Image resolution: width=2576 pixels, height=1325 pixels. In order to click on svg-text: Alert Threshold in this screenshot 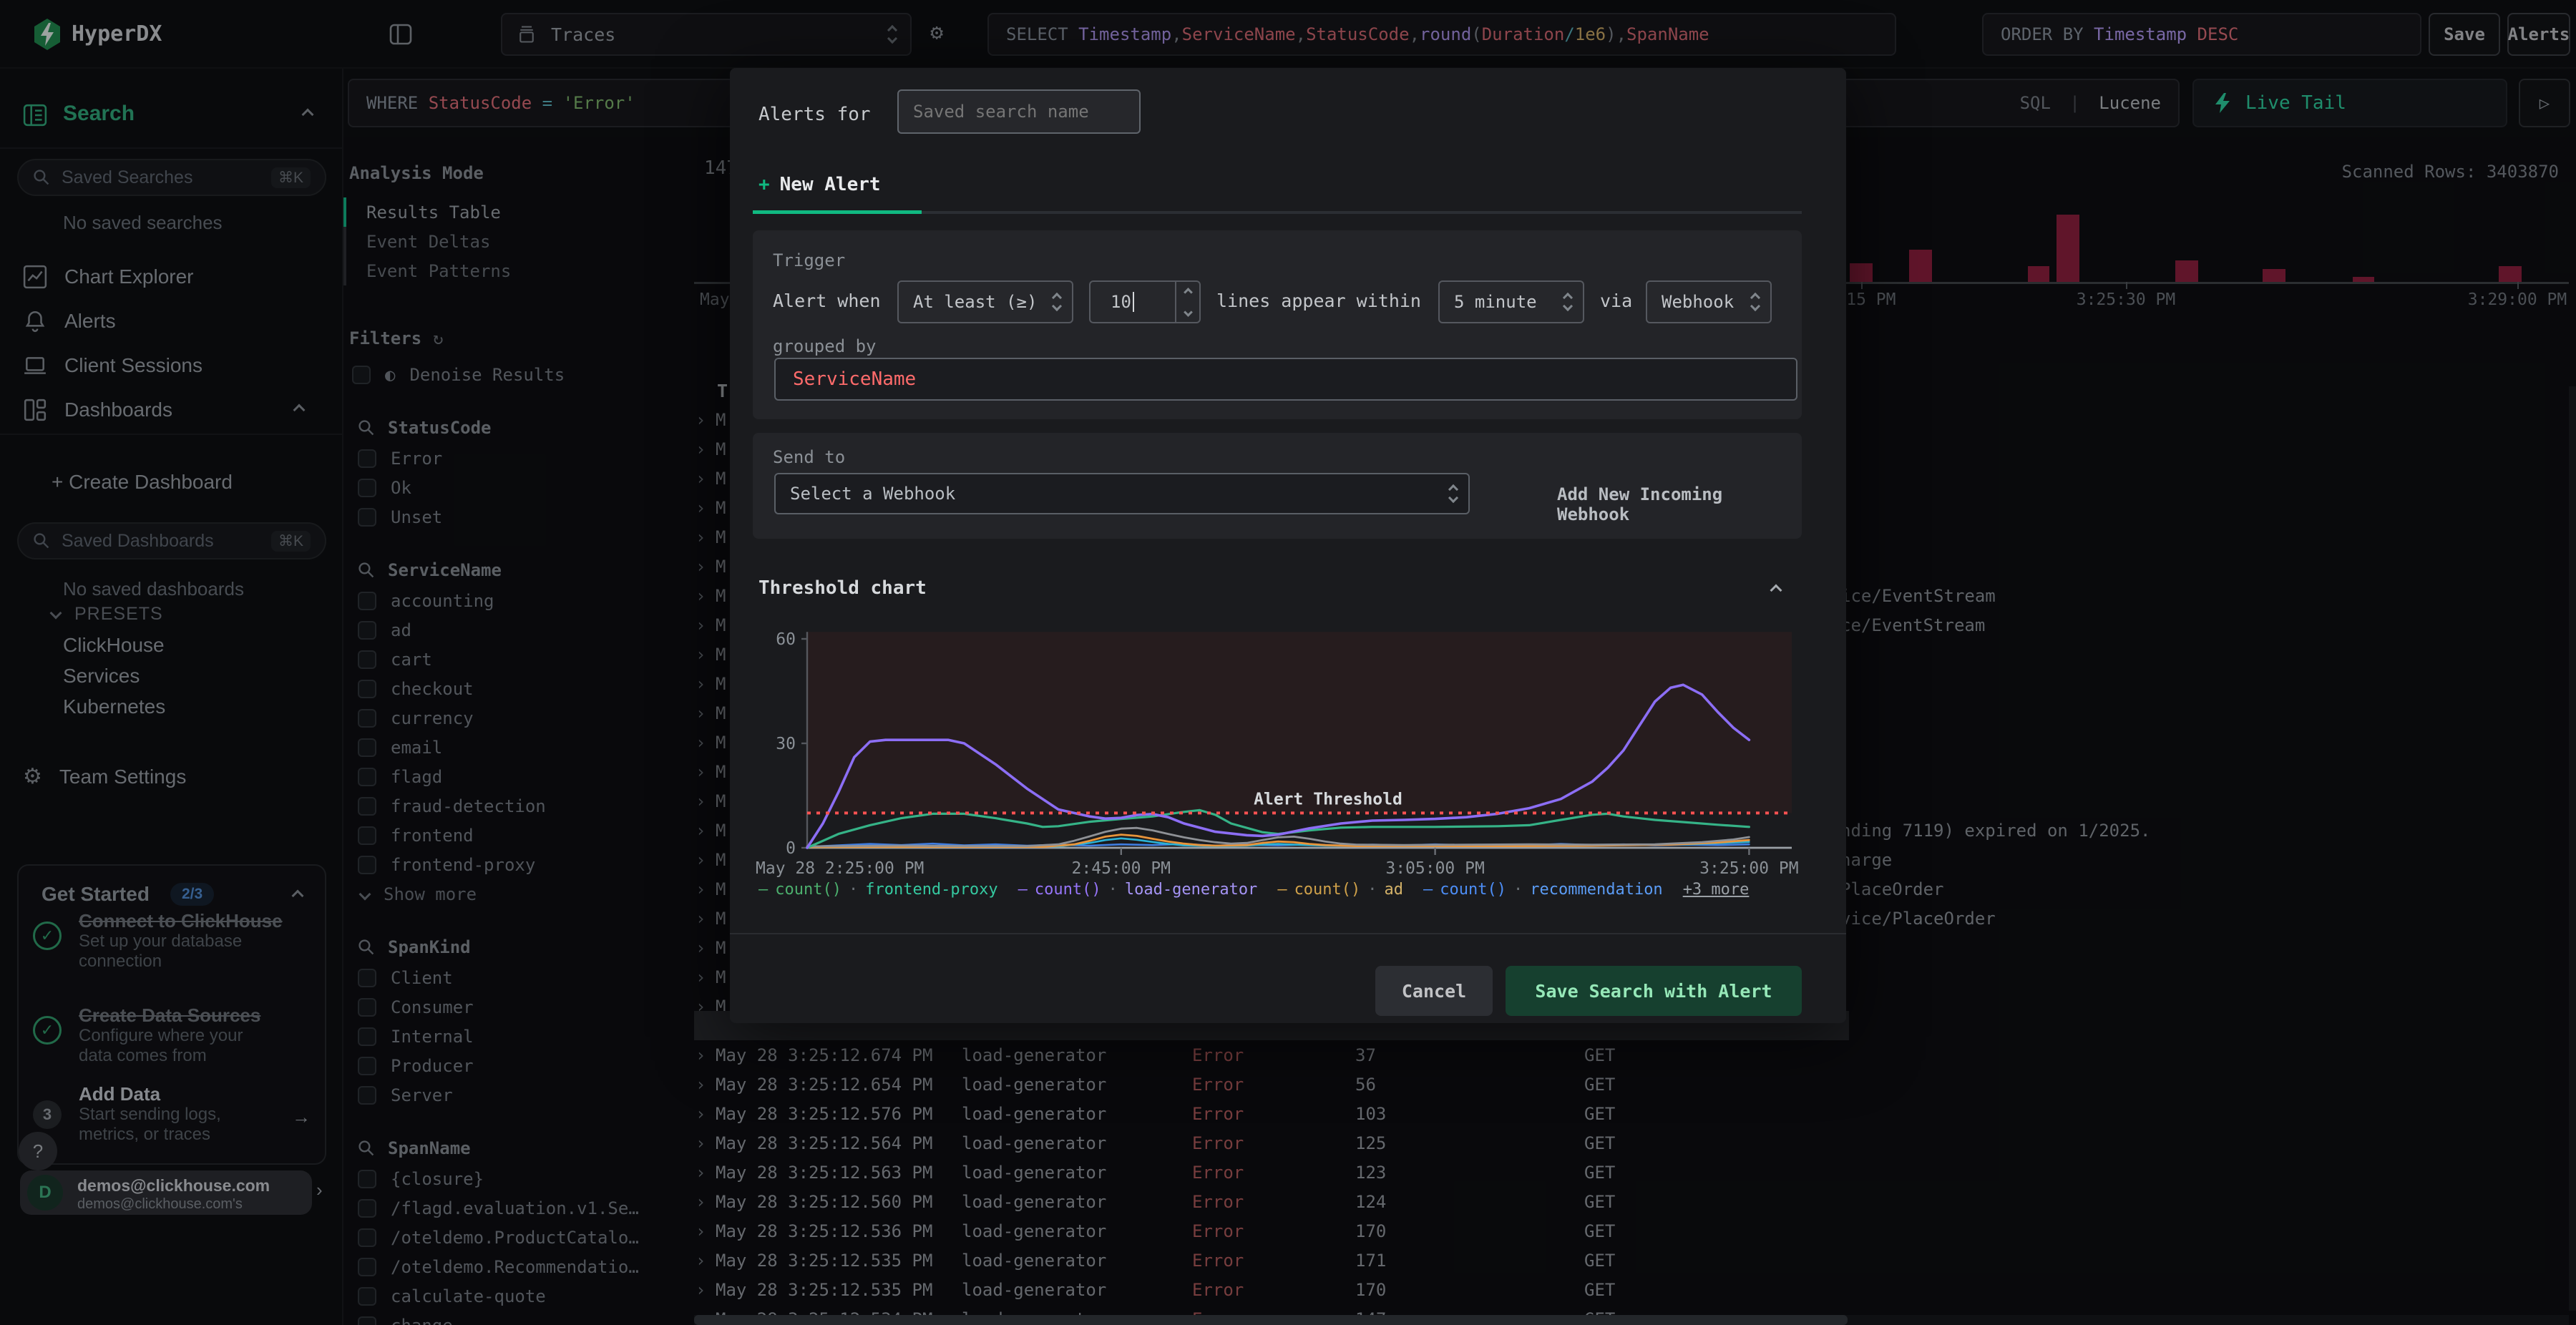, I will do `click(1328, 799)`.